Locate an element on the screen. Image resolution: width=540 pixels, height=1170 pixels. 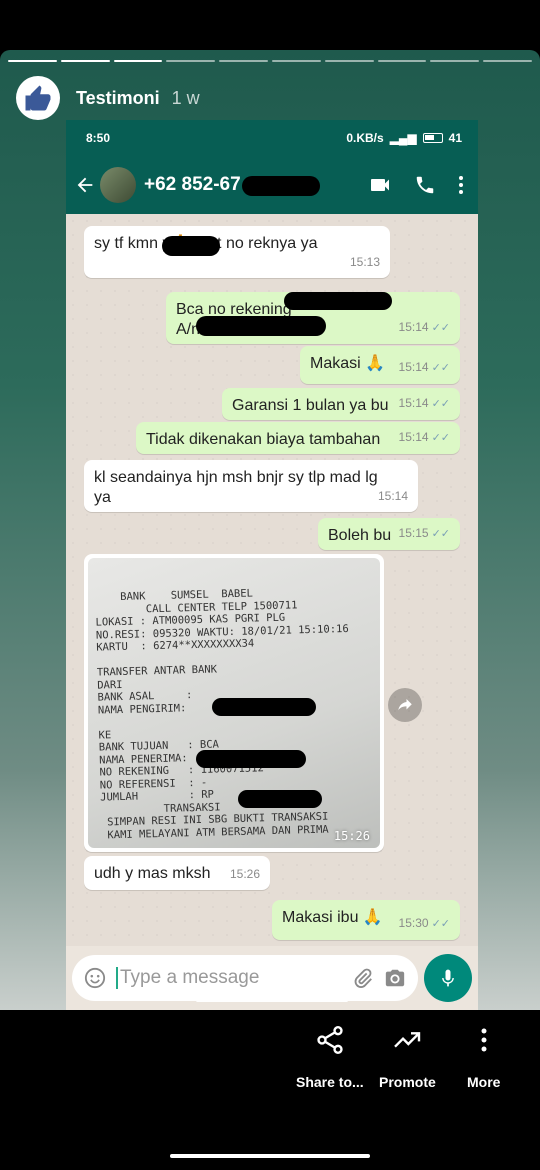
message-input: Type a message is located at coordinates (229, 978).